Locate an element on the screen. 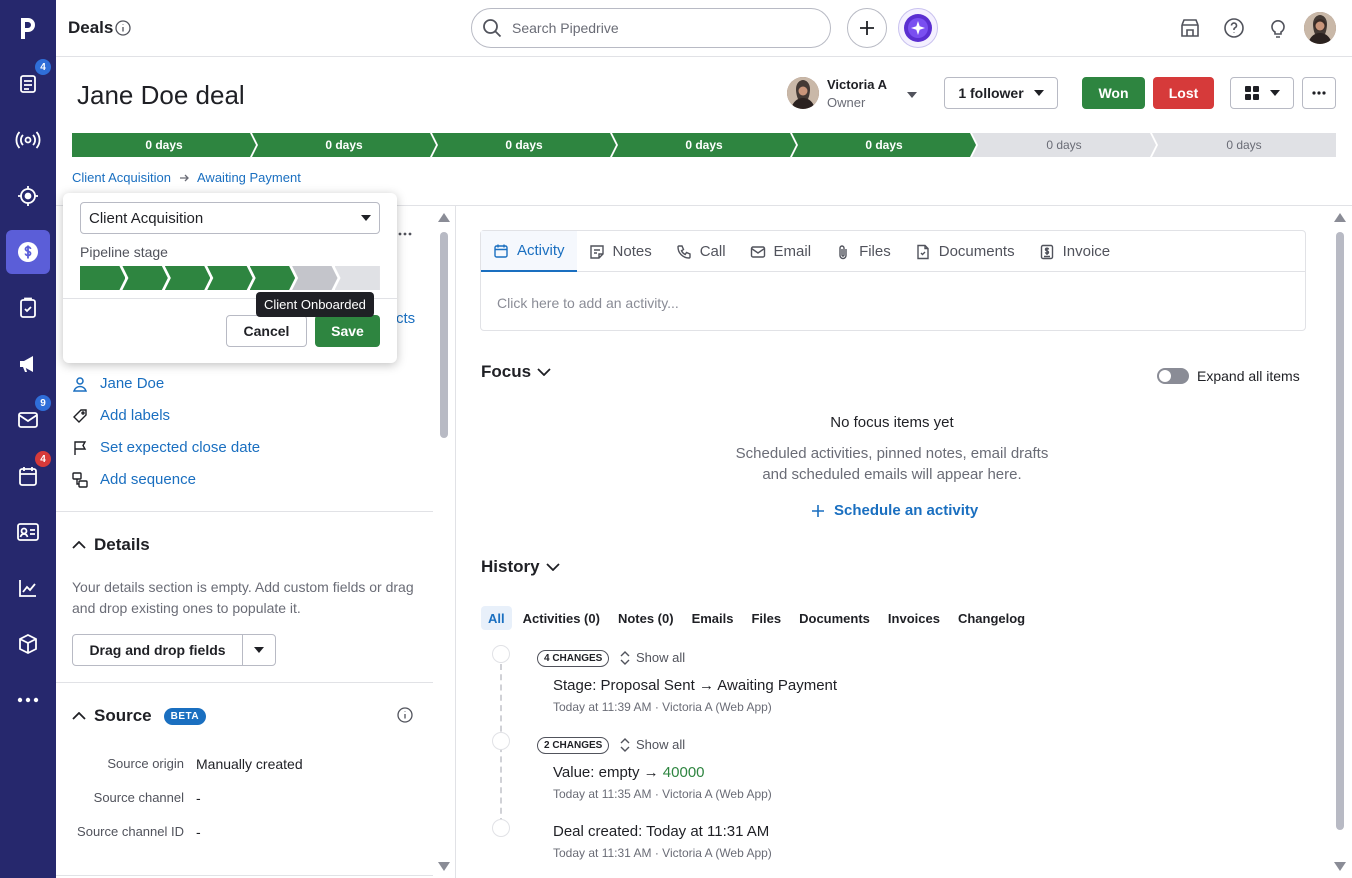 This screenshot has height=878, width=1352. sidebar-item-calendar: 4 is located at coordinates (28, 474).